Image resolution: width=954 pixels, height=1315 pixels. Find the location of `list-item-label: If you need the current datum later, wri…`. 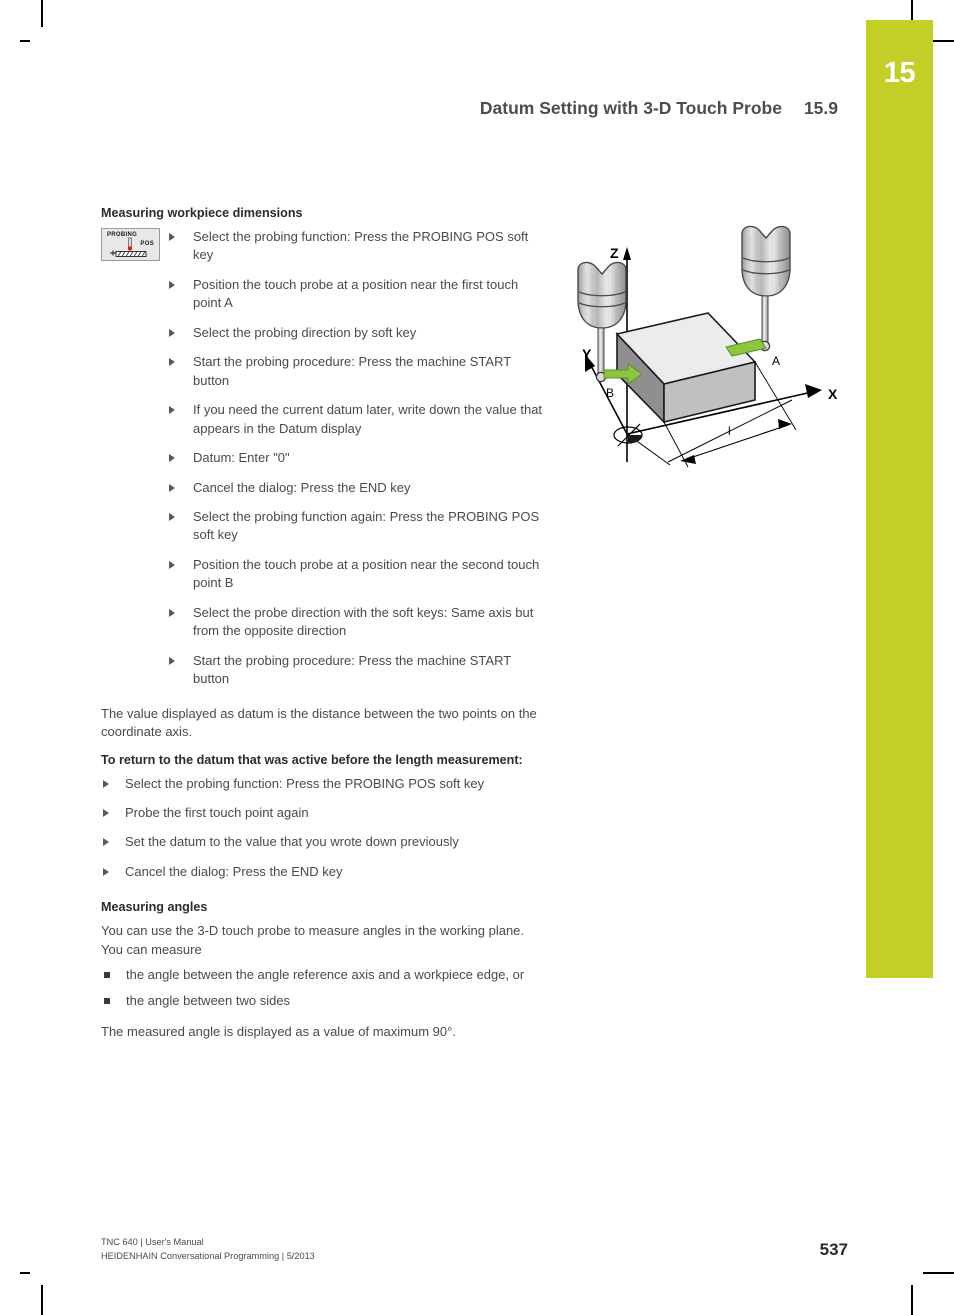

list-item-label: If you need the current datum later, wri… is located at coordinates (368, 419).